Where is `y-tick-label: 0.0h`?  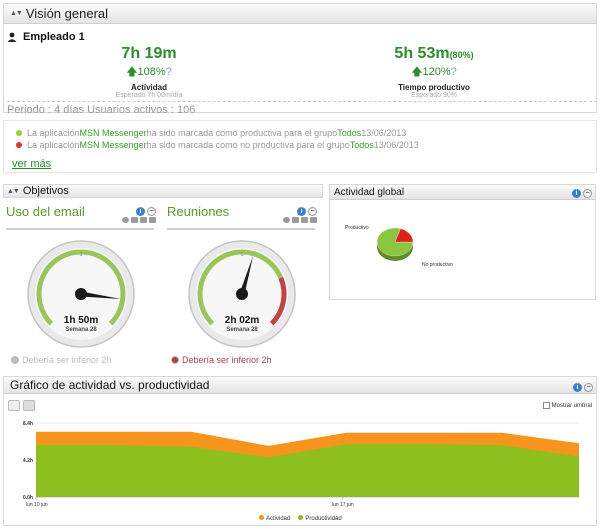 y-tick-label: 0.0h is located at coordinates (28, 498).